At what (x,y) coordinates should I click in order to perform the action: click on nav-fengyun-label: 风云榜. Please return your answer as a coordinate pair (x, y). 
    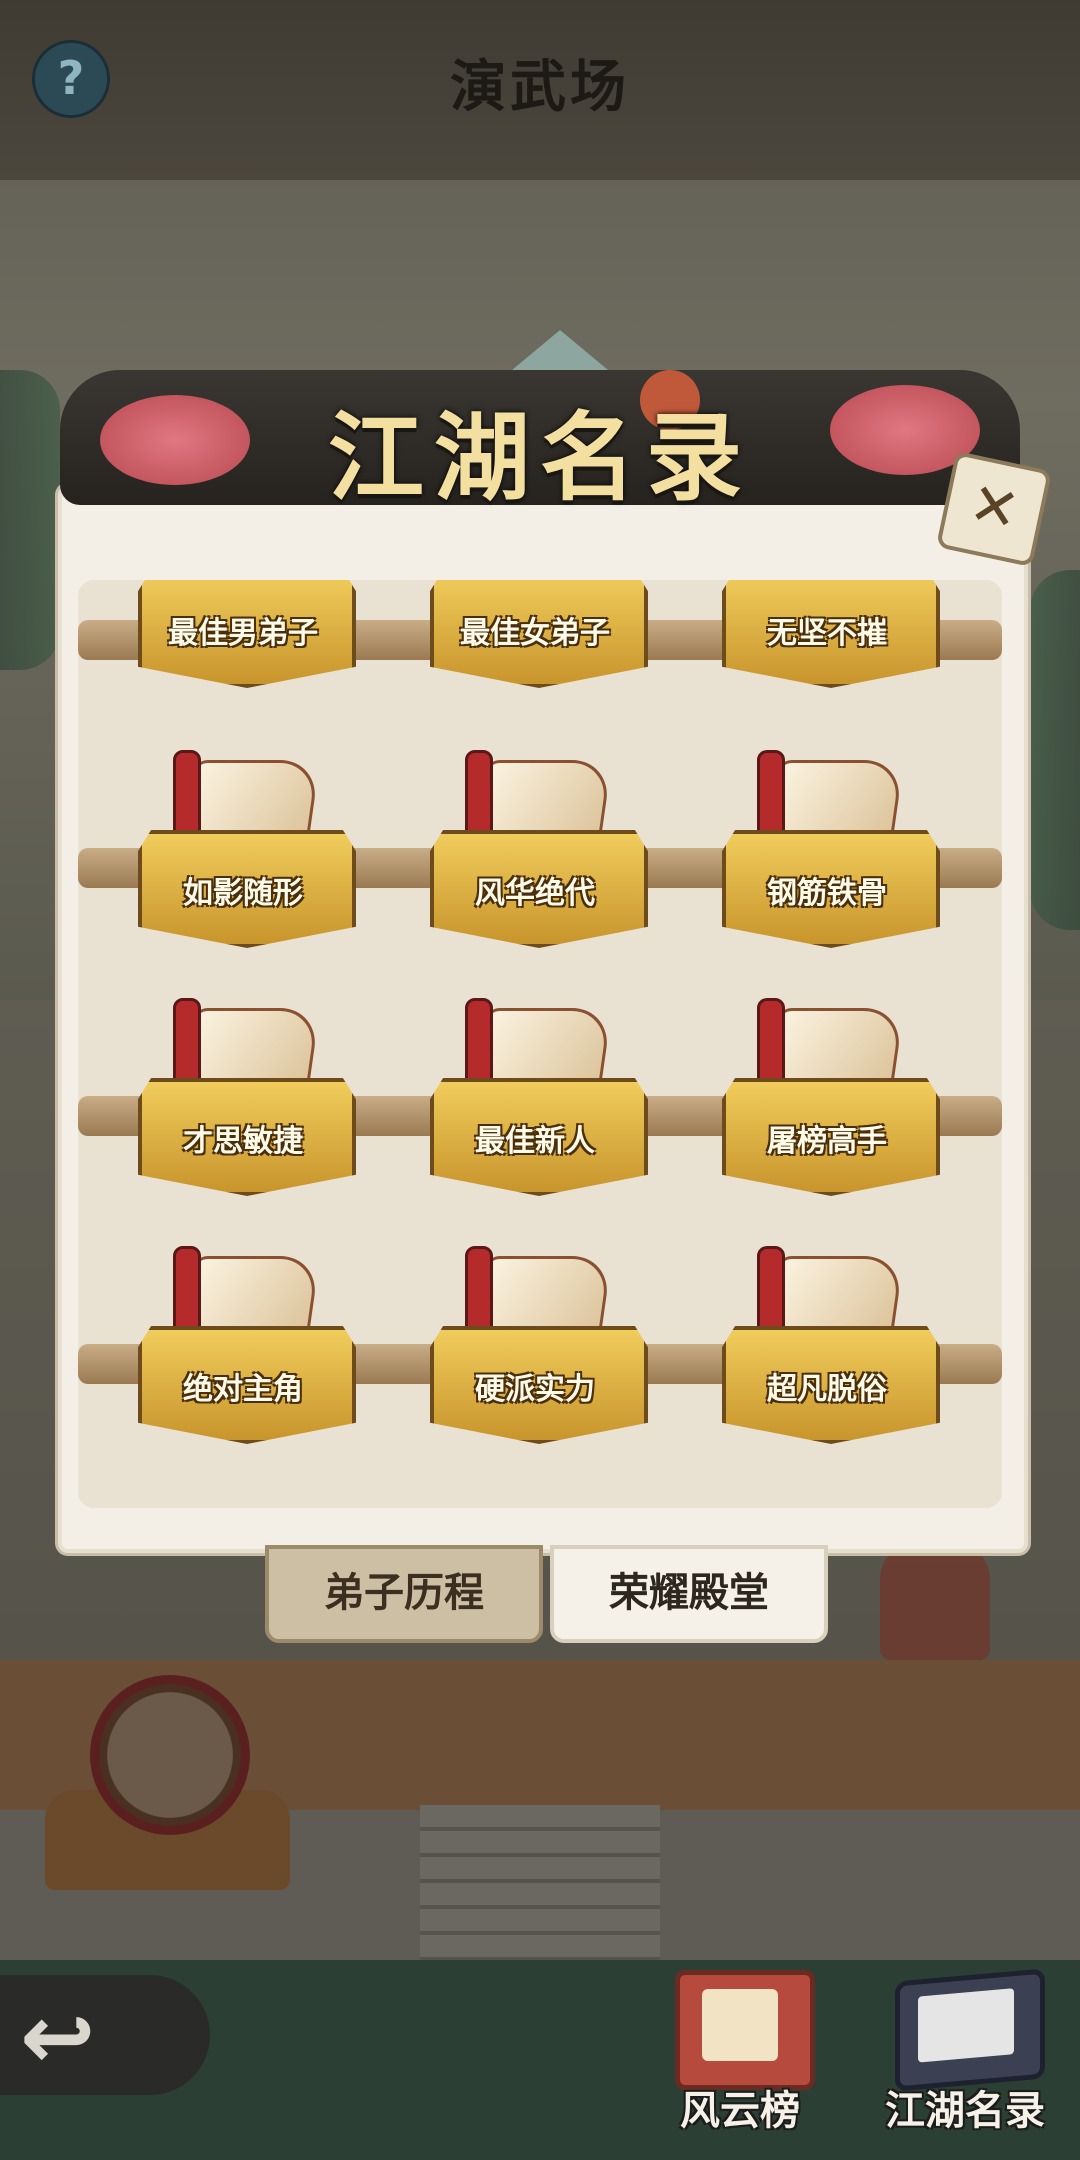
    Looking at the image, I should click on (740, 2110).